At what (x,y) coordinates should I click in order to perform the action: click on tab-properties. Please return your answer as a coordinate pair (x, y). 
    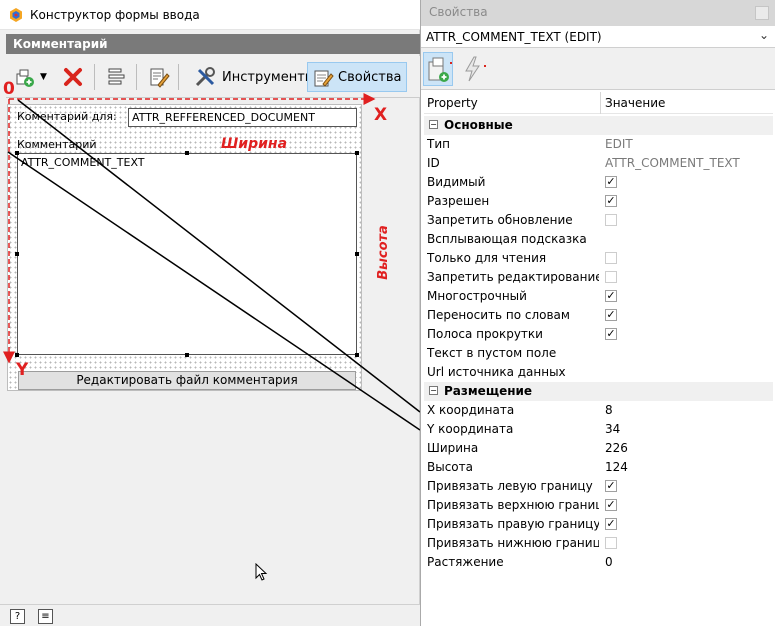
    Looking at the image, I should click on (438, 69).